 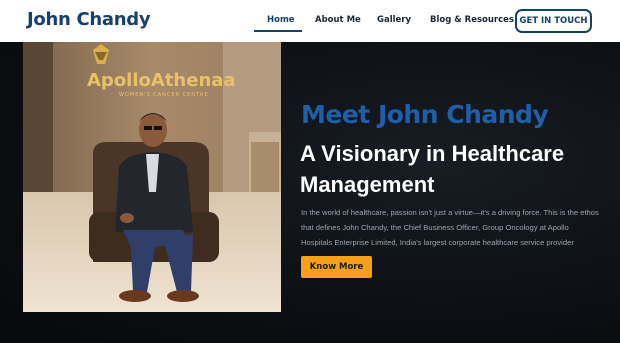 I want to click on brand-logo: John Chandy, so click(x=89, y=19).